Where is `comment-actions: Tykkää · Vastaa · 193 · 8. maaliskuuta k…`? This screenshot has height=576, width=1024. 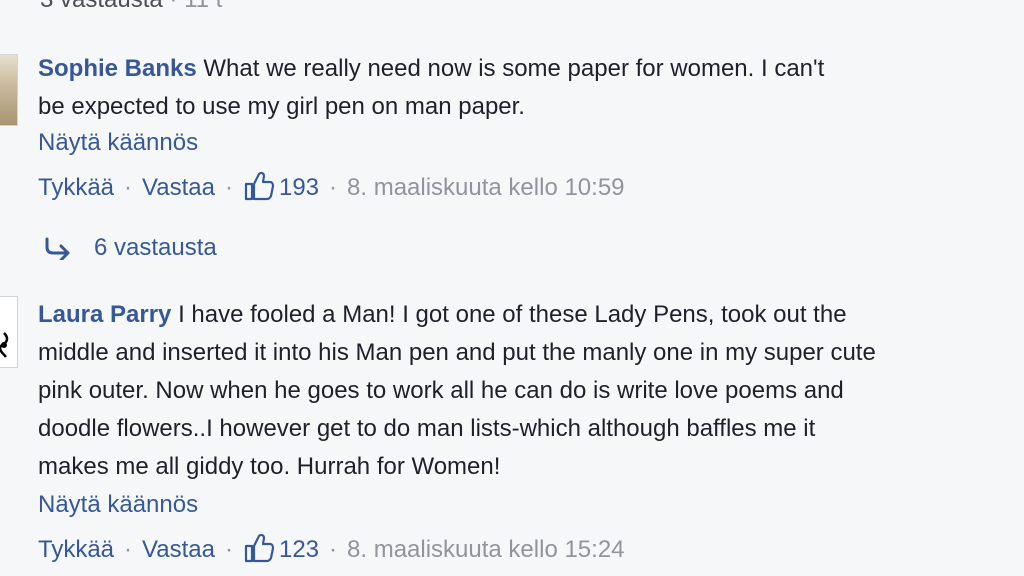 comment-actions: Tykkää · Vastaa · 193 · 8. maaliskuuta k… is located at coordinates (331, 186).